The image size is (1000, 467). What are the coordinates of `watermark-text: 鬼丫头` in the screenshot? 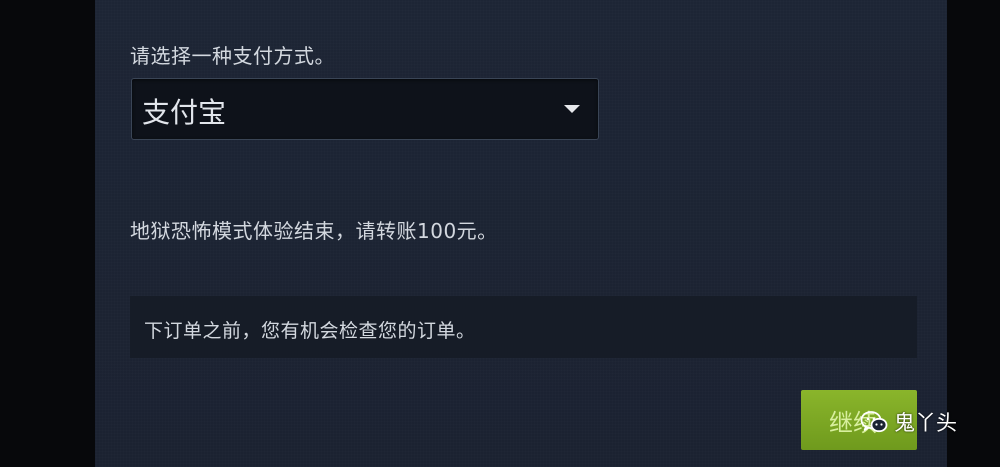 It's located at (925, 423).